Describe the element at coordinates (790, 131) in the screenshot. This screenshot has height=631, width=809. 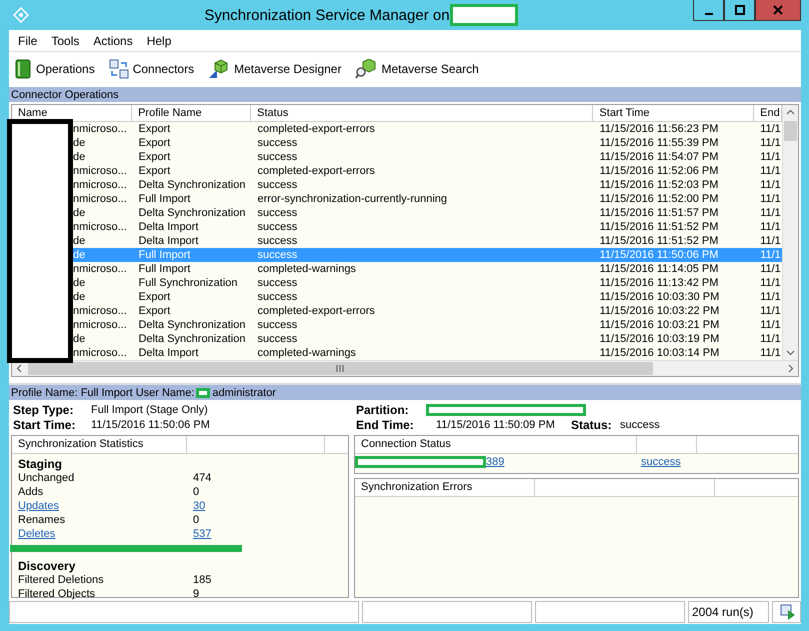
I see `scroll-thumb` at that location.